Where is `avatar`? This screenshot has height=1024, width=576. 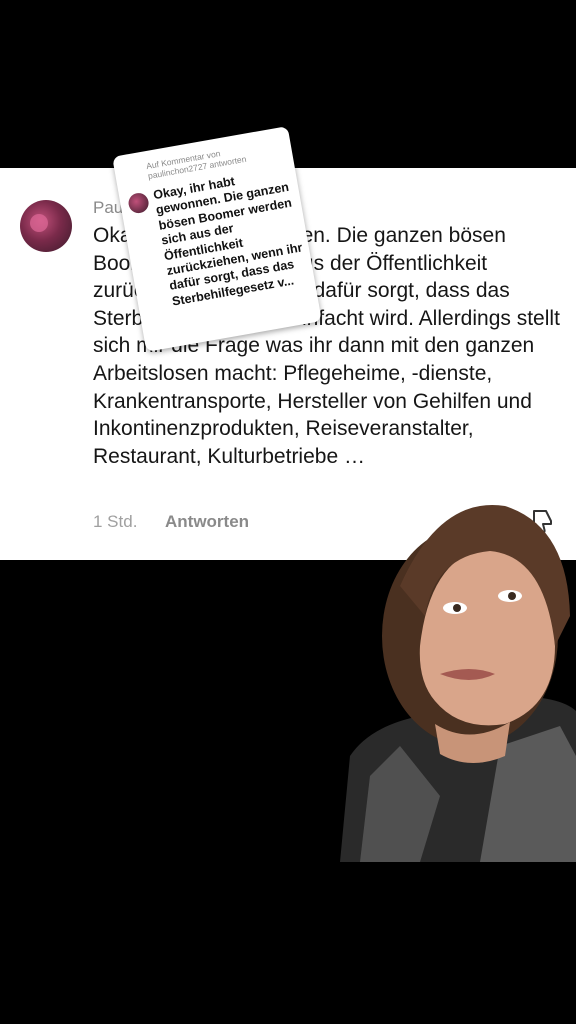
avatar is located at coordinates (46, 226).